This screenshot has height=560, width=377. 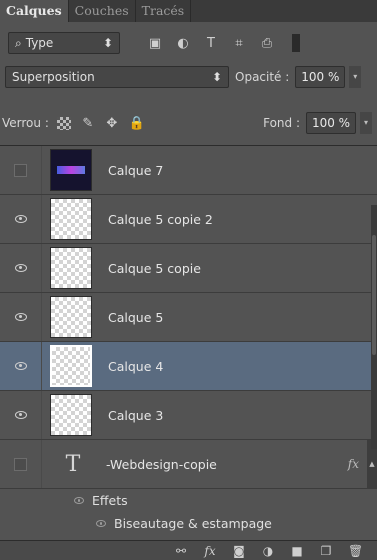 I want to click on layer-row-calque-5-copie-2: Calque 5 copie 2, so click(x=188, y=219).